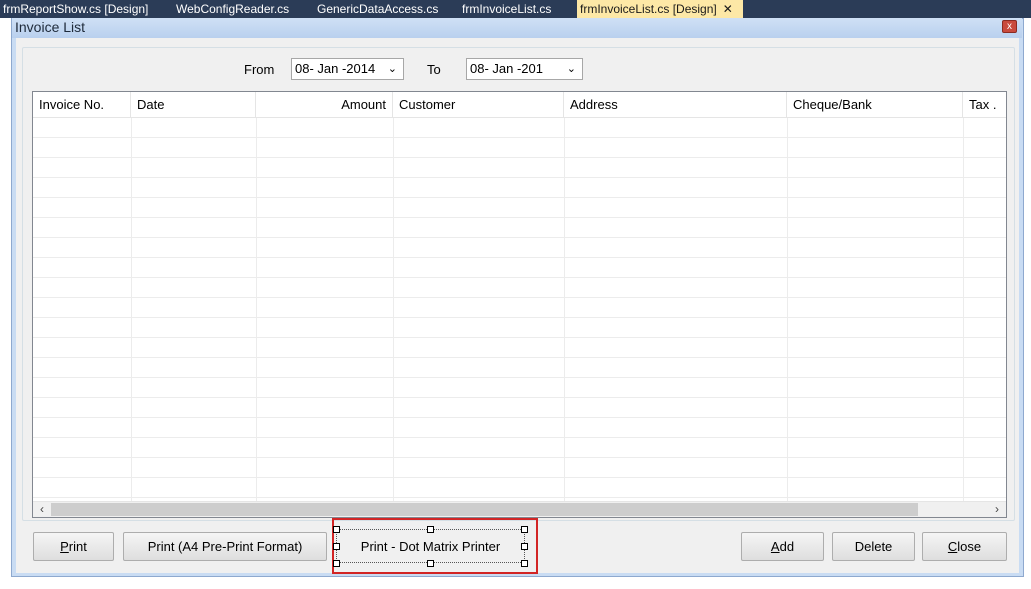 This screenshot has width=1031, height=589. What do you see at coordinates (193, 105) in the screenshot?
I see `column-header-date: Date` at bounding box center [193, 105].